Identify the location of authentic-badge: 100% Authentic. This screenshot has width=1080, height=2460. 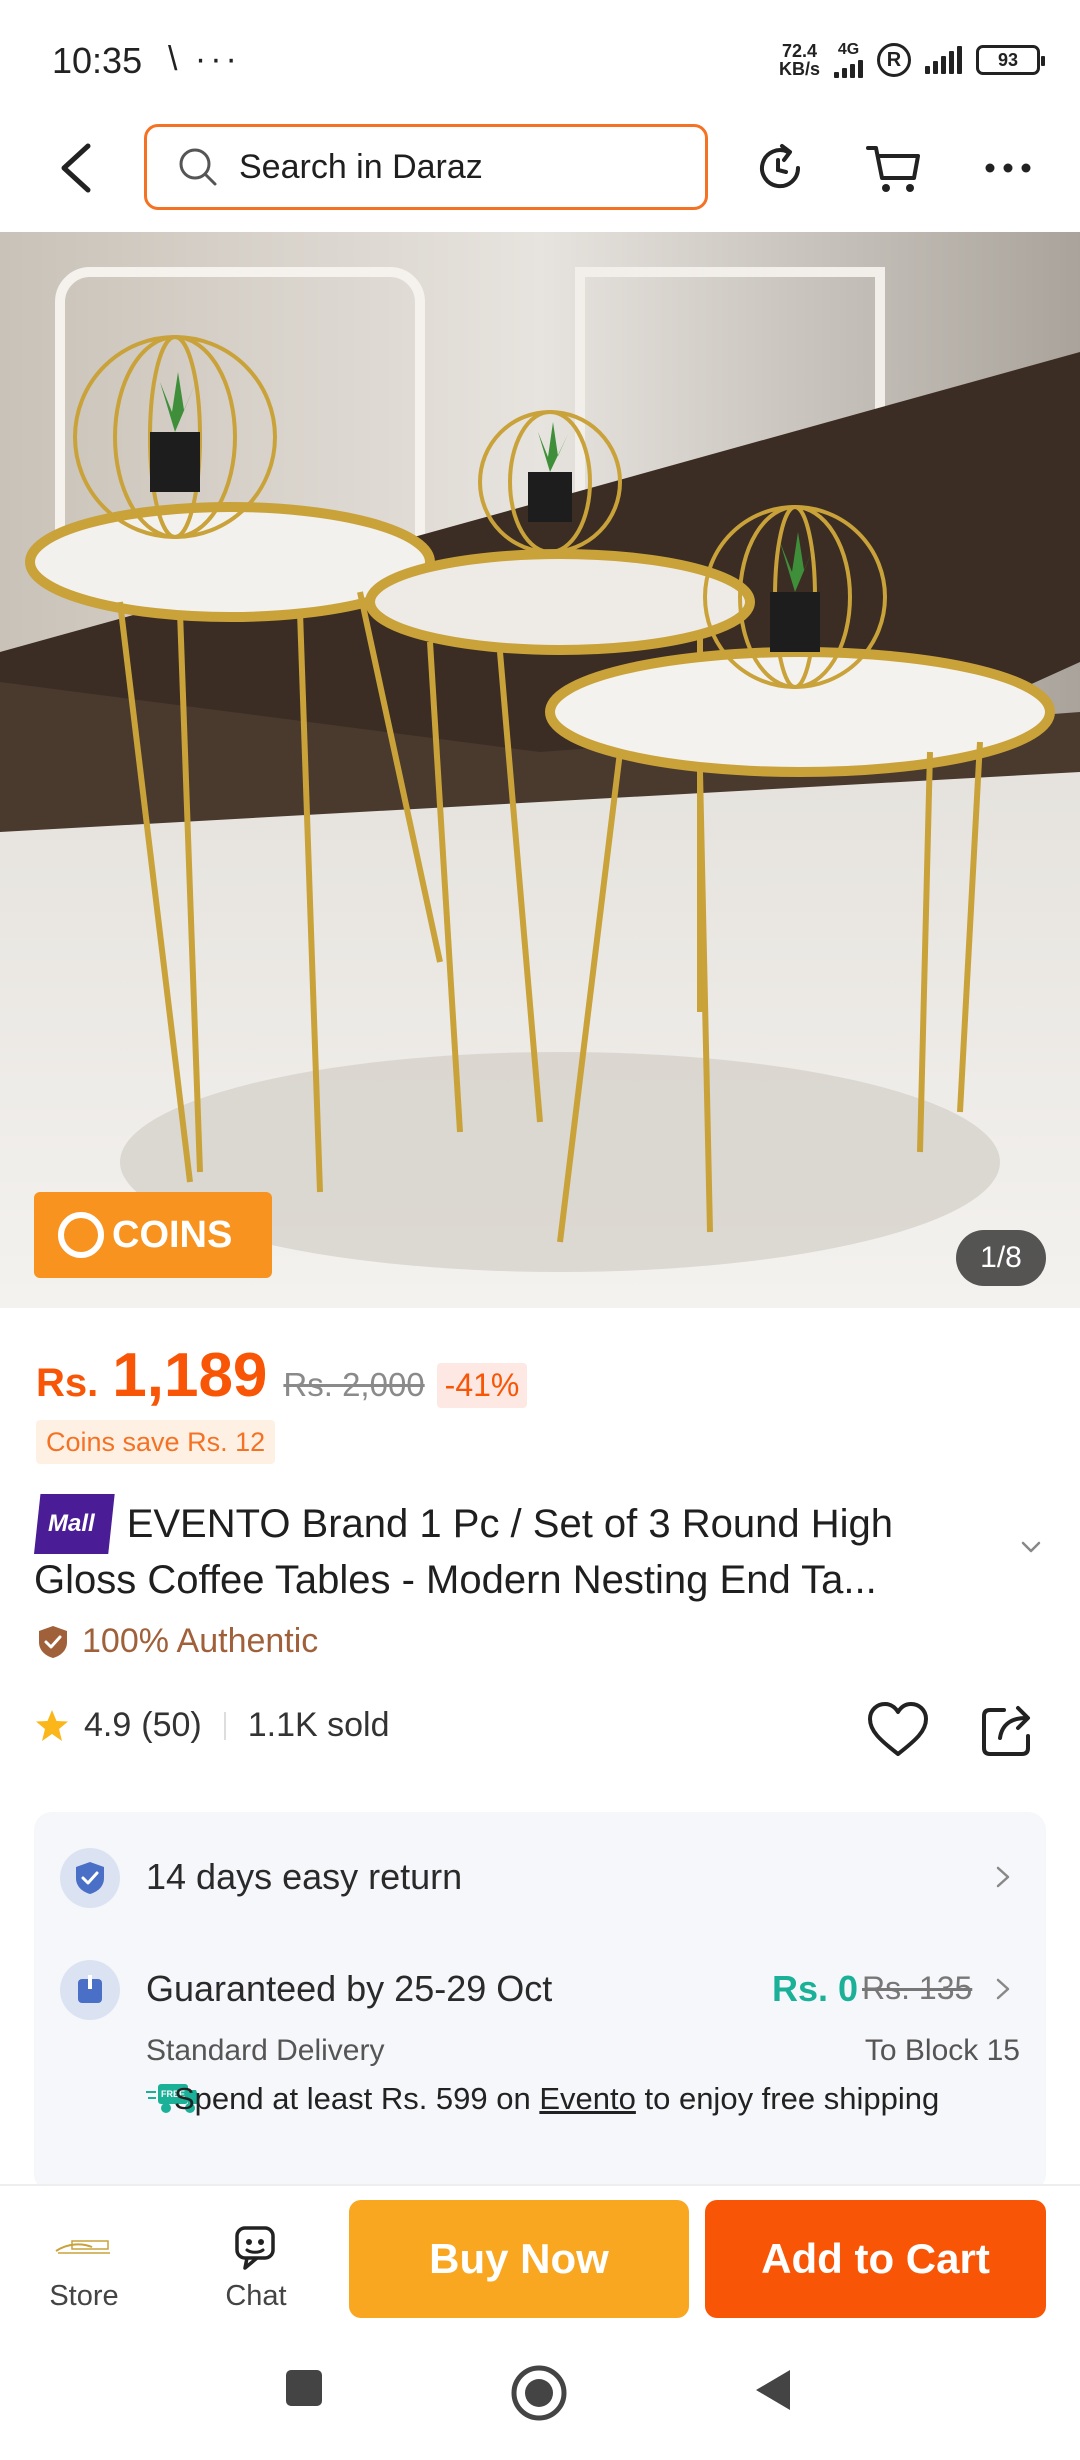
(177, 1641).